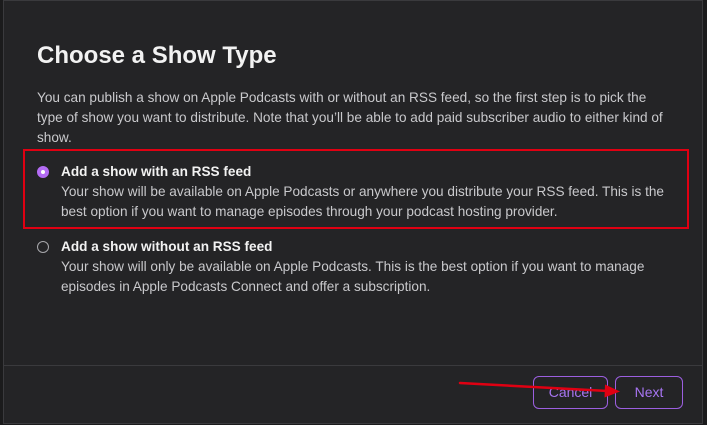 The width and height of the screenshot is (707, 425). What do you see at coordinates (43, 172) in the screenshot?
I see `radio-selected-icon` at bounding box center [43, 172].